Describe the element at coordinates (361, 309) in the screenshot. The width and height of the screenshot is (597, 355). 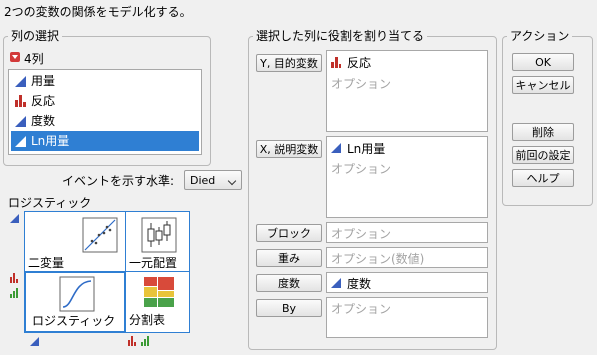
I see `by-role-placeholder: オプション` at that location.